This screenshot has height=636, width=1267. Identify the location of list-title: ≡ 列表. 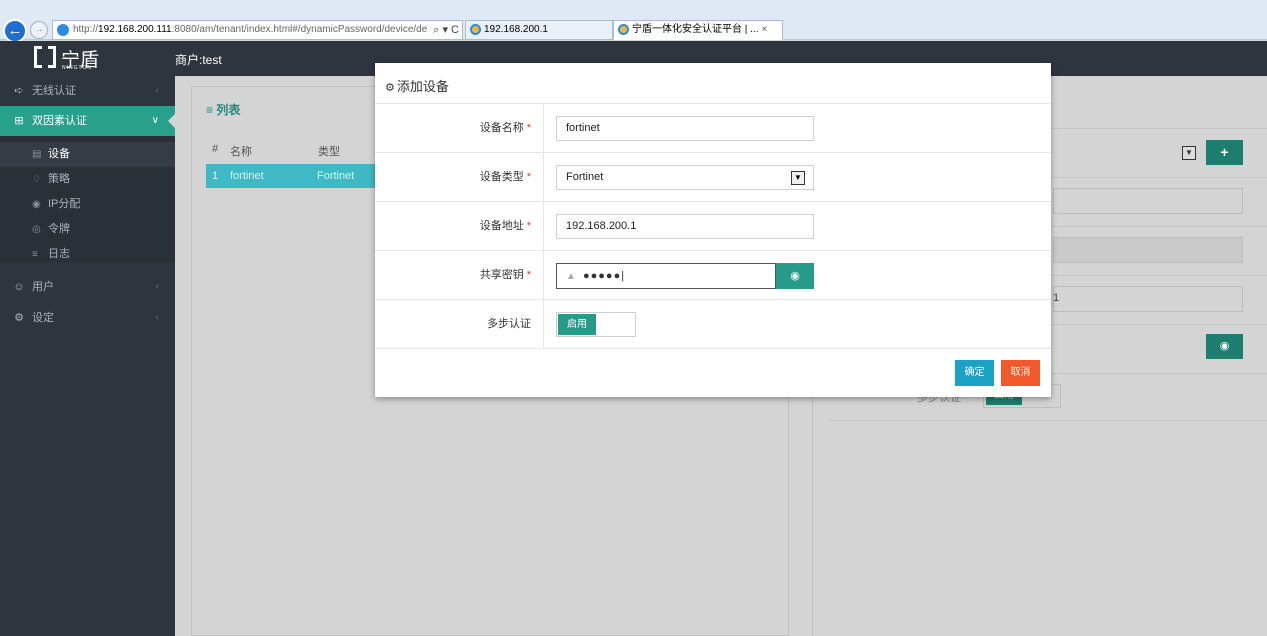
(223, 110).